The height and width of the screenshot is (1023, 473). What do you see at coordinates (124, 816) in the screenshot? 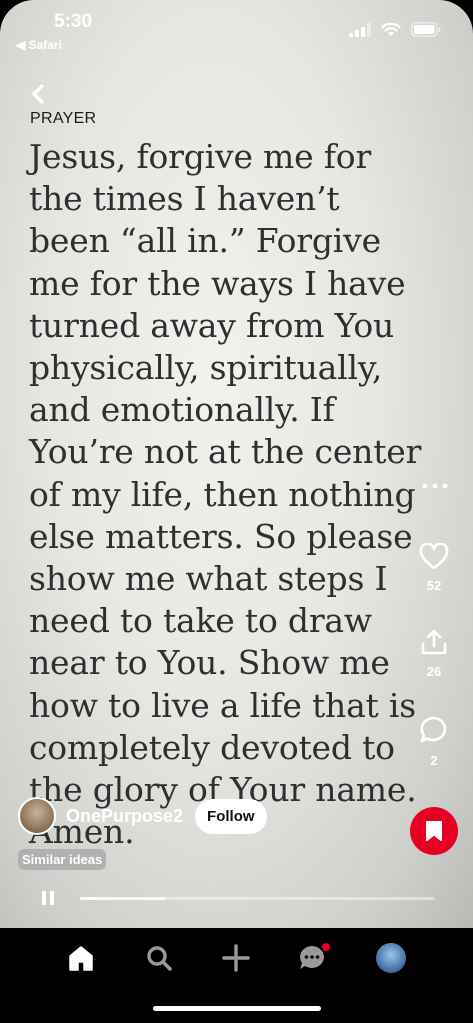
I see `creator-name: OnePurpose2` at bounding box center [124, 816].